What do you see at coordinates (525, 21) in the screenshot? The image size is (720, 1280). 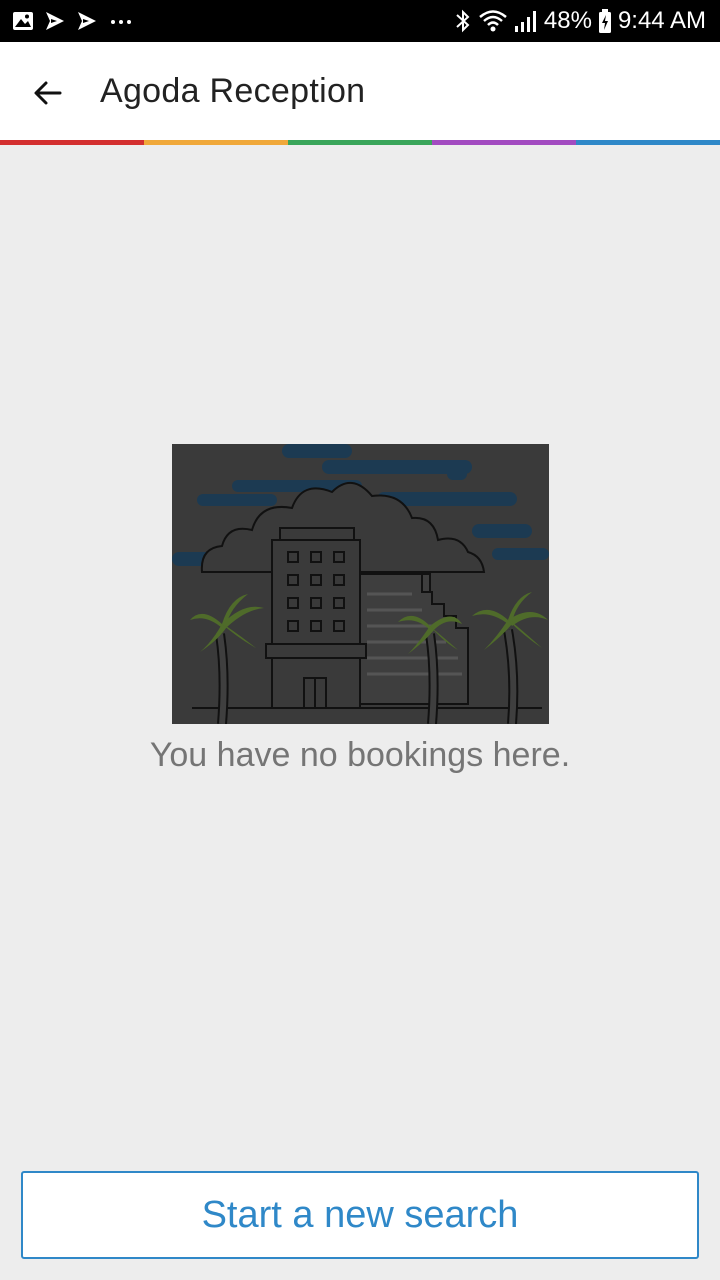 I see `signal-icon` at bounding box center [525, 21].